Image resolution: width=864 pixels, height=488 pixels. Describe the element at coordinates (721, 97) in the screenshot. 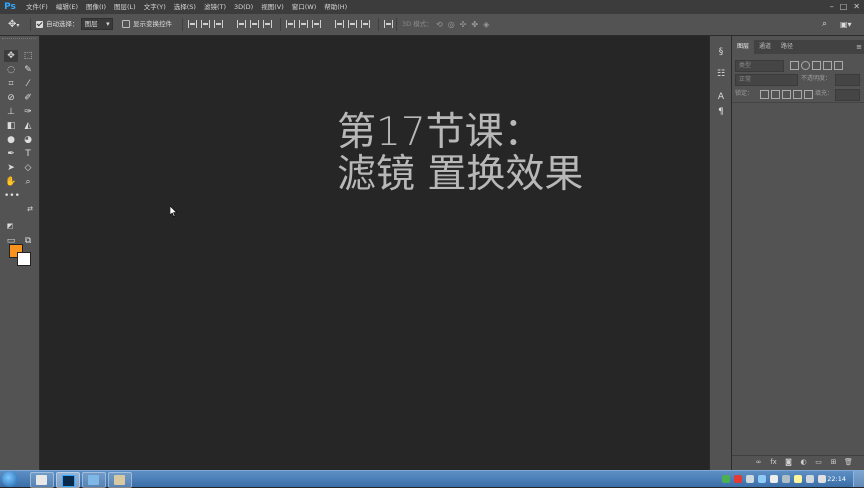

I see `character-icon: A` at that location.